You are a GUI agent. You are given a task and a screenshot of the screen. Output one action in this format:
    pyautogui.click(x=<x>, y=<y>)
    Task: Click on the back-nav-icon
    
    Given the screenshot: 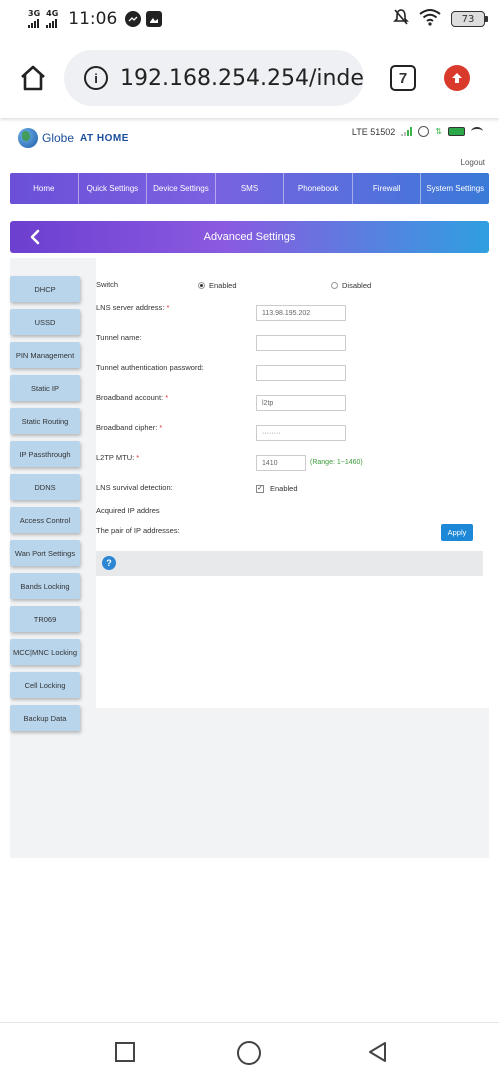 What is the action you would take?
    pyautogui.click(x=378, y=1052)
    